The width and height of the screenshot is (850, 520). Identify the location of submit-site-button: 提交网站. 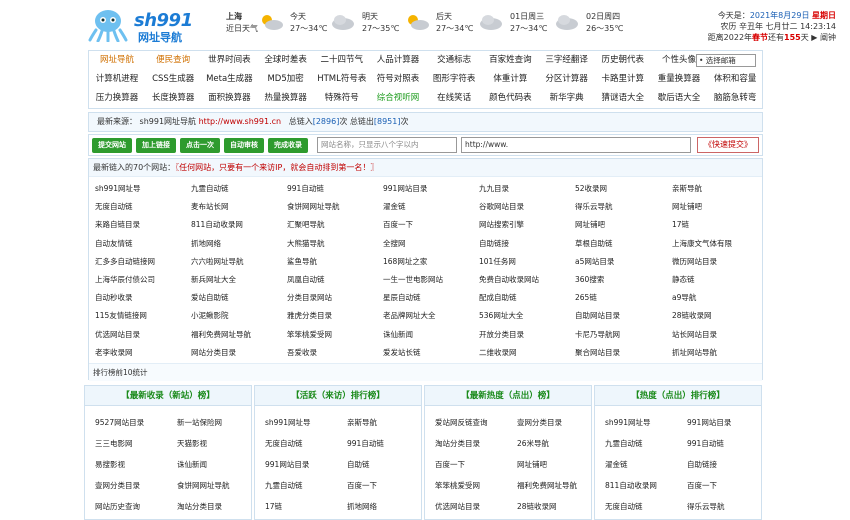
(112, 145).